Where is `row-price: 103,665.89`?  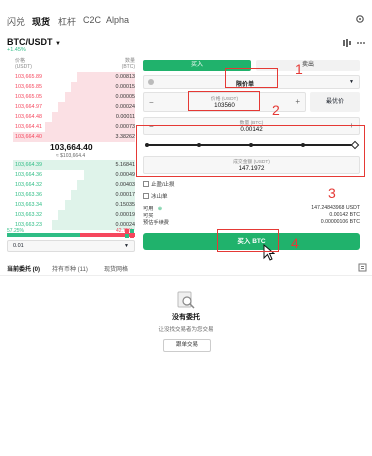 row-price: 103,665.89 is located at coordinates (28, 77).